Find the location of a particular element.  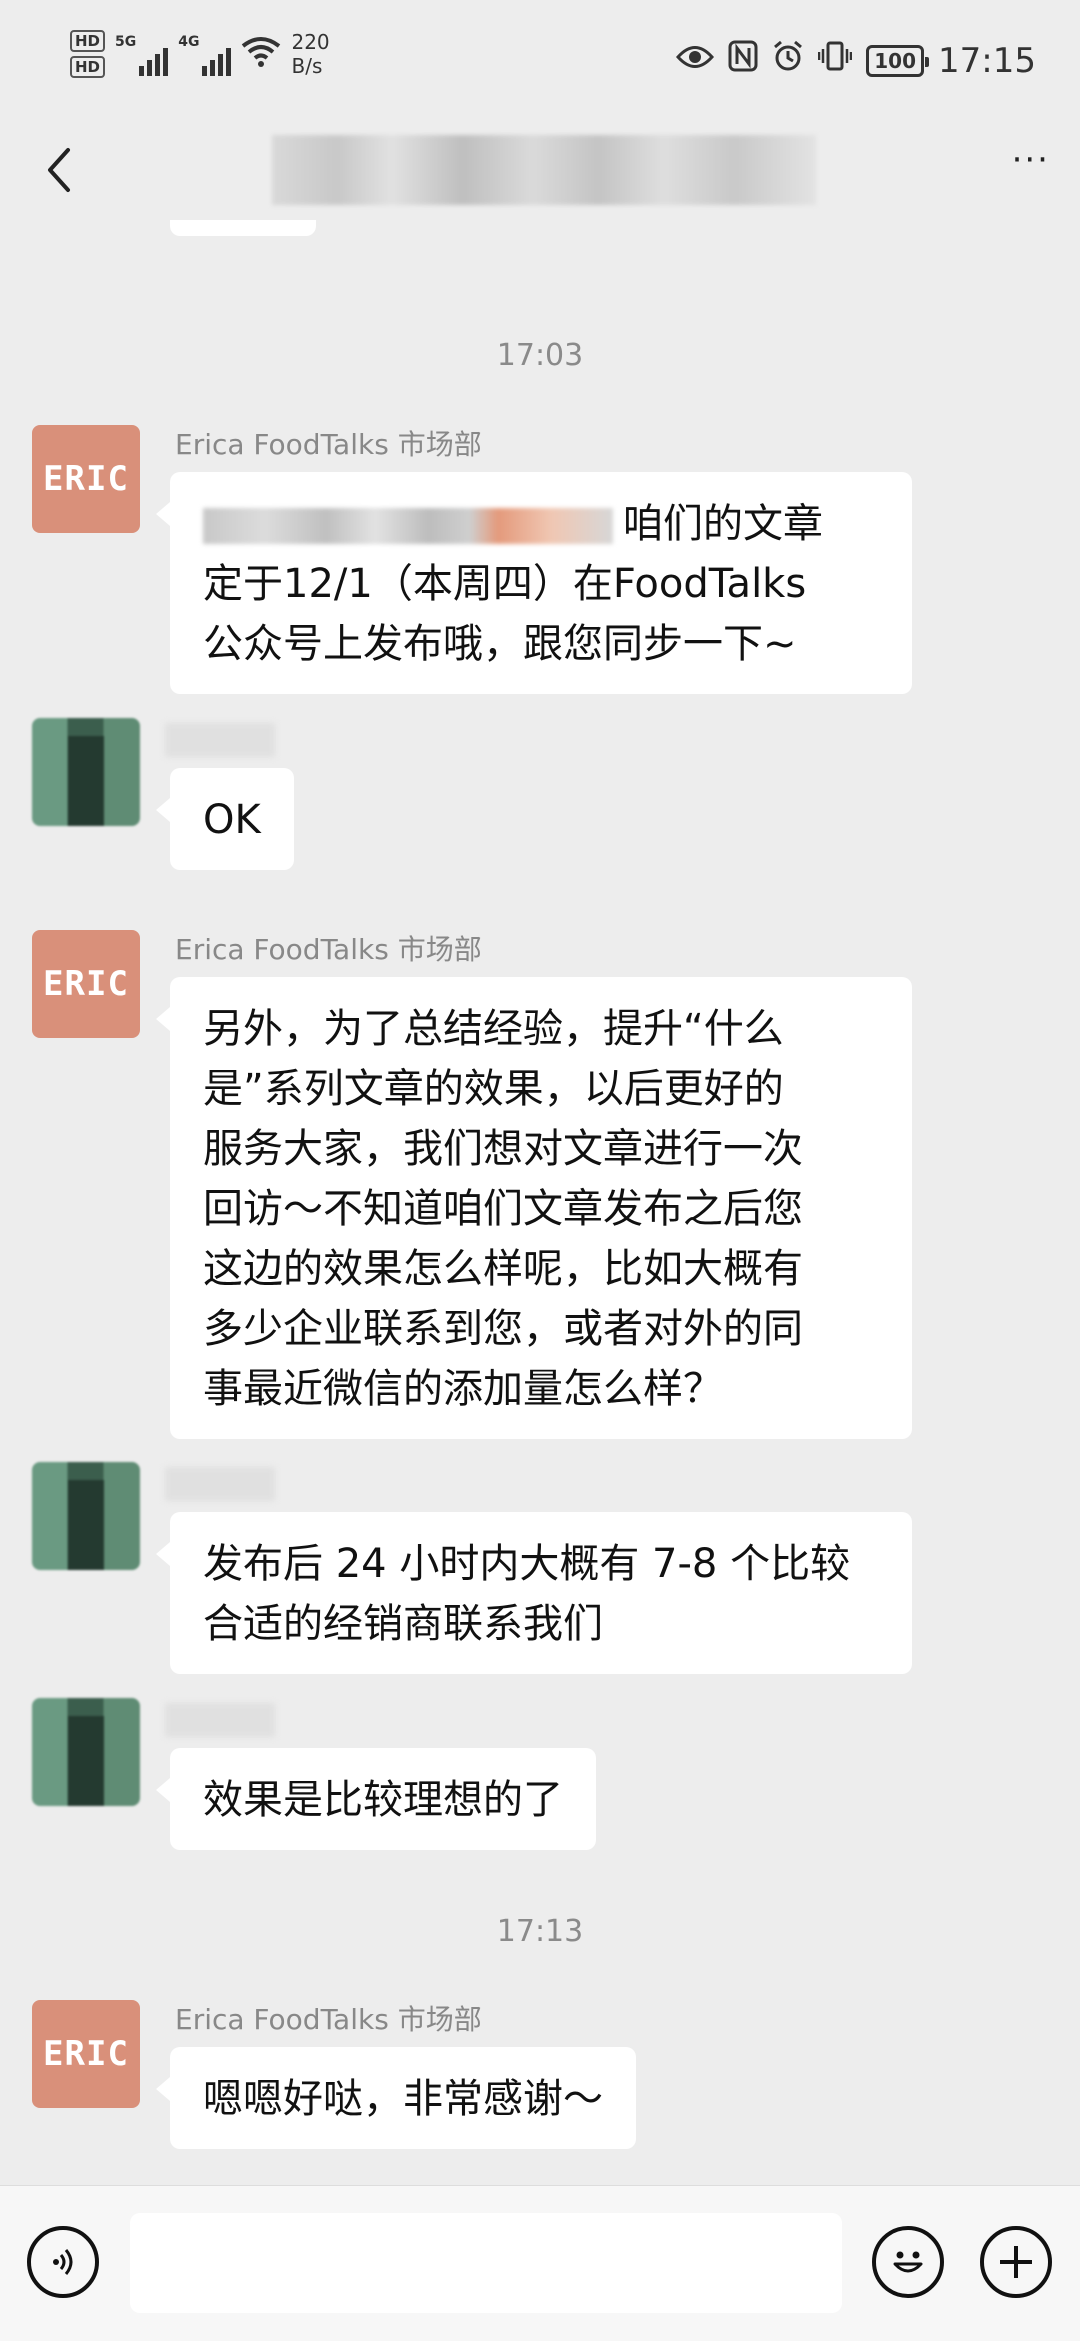

network-speed: 220 B/s is located at coordinates (310, 54).